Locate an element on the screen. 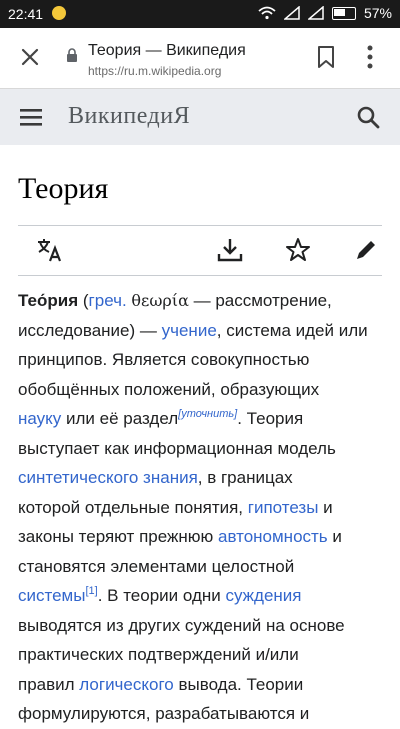 Image resolution: width=400 pixels, height=729 pixels. link-synthetic-knowledge: синтетического знания is located at coordinates (108, 477).